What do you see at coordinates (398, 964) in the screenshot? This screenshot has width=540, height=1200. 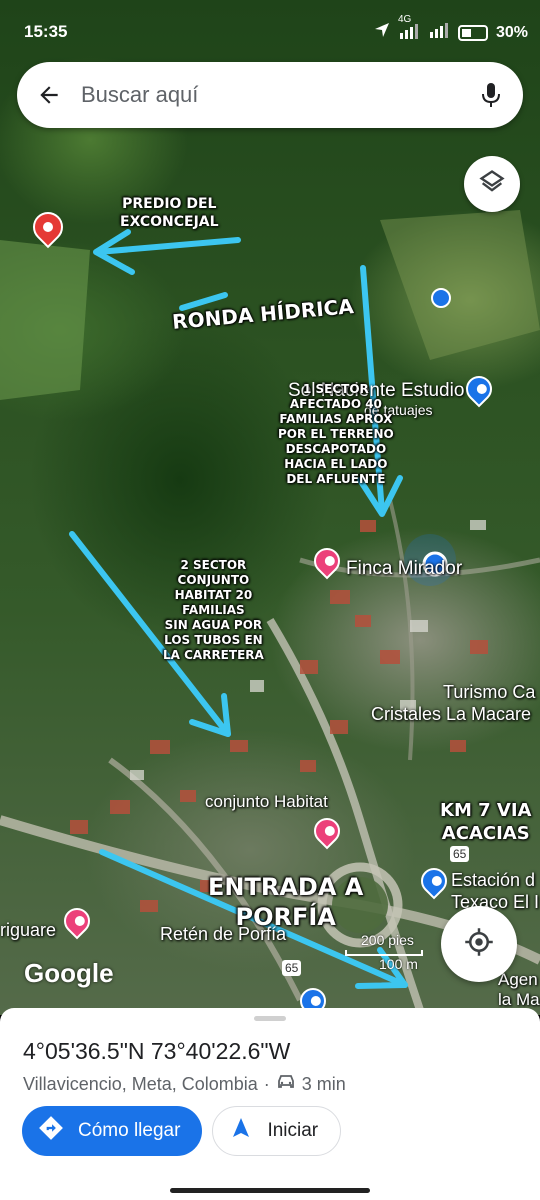 I see `scale-meters: 100 m` at bounding box center [398, 964].